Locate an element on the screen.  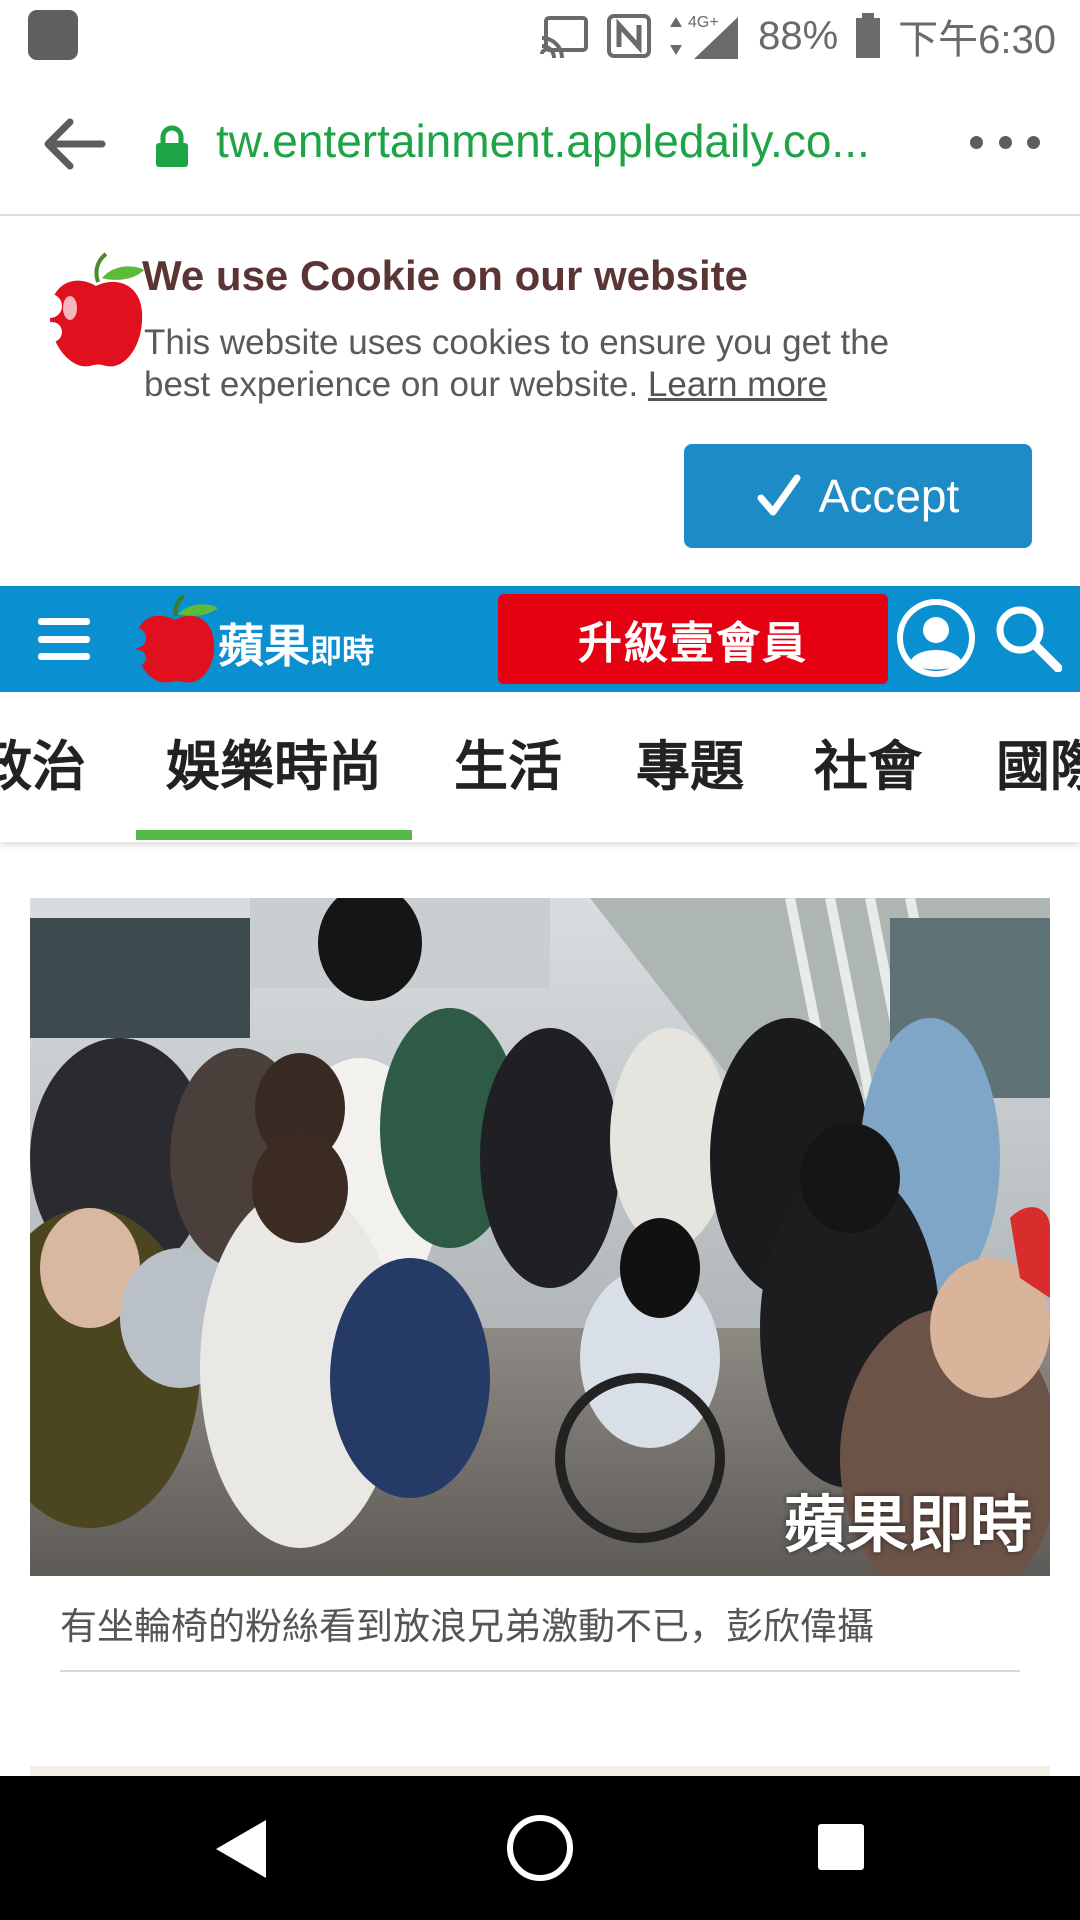
accept-button: Accept is located at coordinates (858, 496).